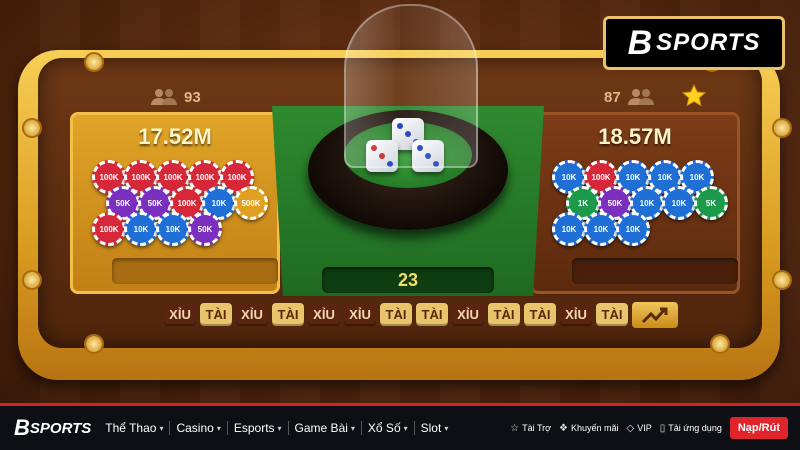 This screenshot has height=450, width=800. I want to click on brand-logo-text: SPORTS, so click(708, 42).